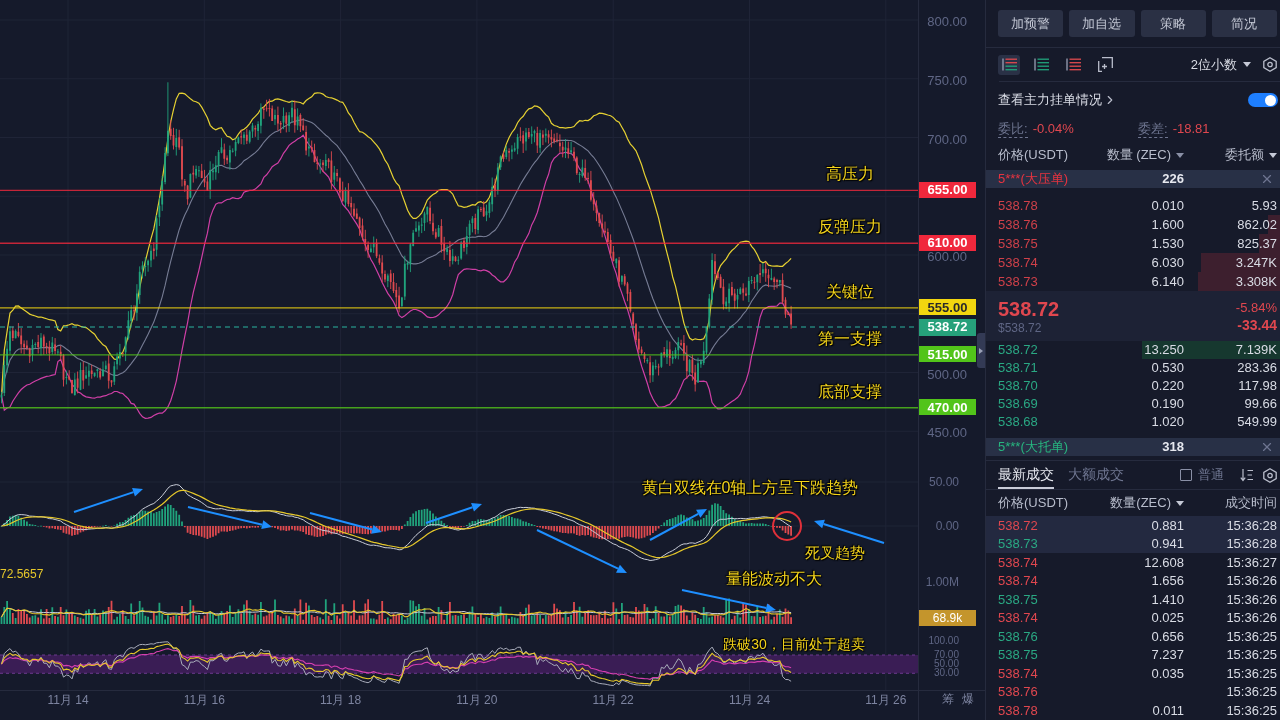 This screenshot has height=720, width=1280. What do you see at coordinates (1220, 64) in the screenshot?
I see `precision-dropdown: 2位小数` at bounding box center [1220, 64].